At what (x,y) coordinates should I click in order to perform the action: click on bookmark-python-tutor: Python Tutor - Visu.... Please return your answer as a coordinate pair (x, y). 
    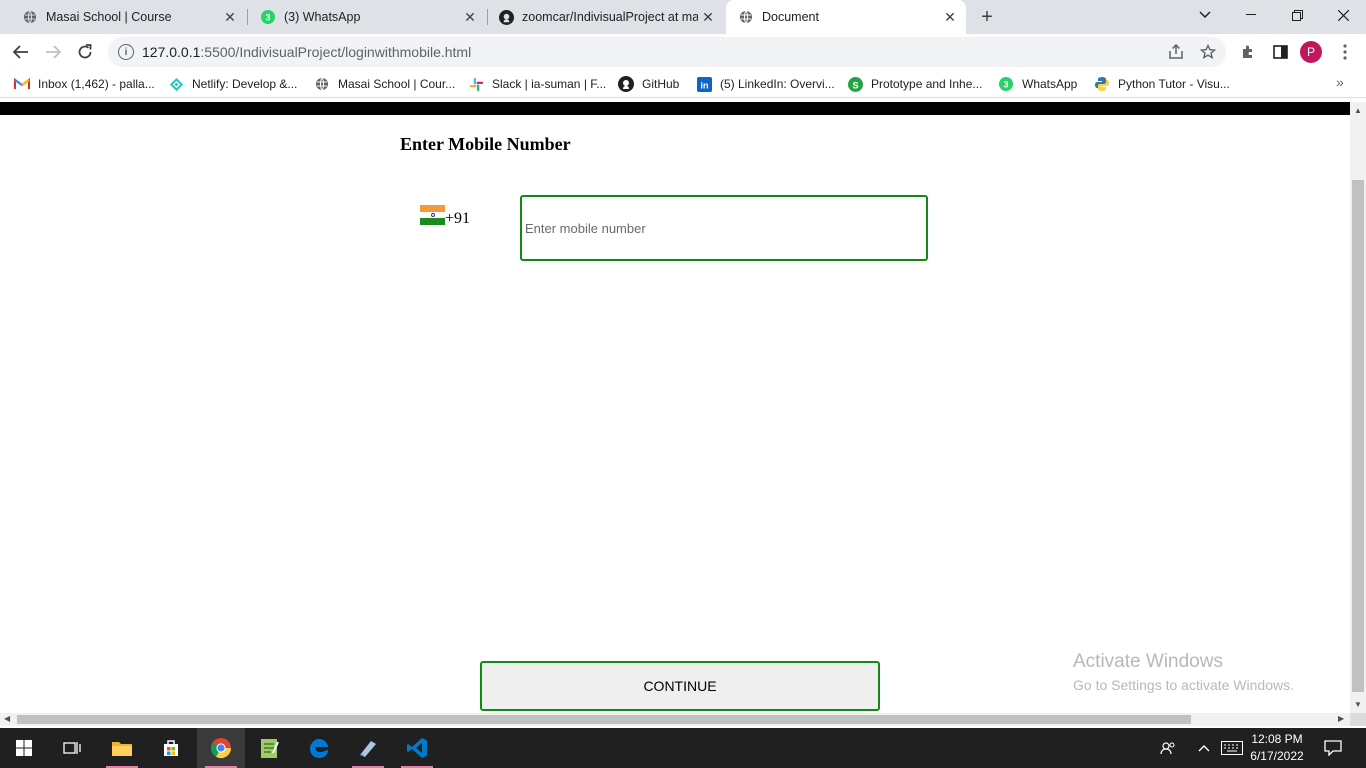
    Looking at the image, I should click on (1162, 84).